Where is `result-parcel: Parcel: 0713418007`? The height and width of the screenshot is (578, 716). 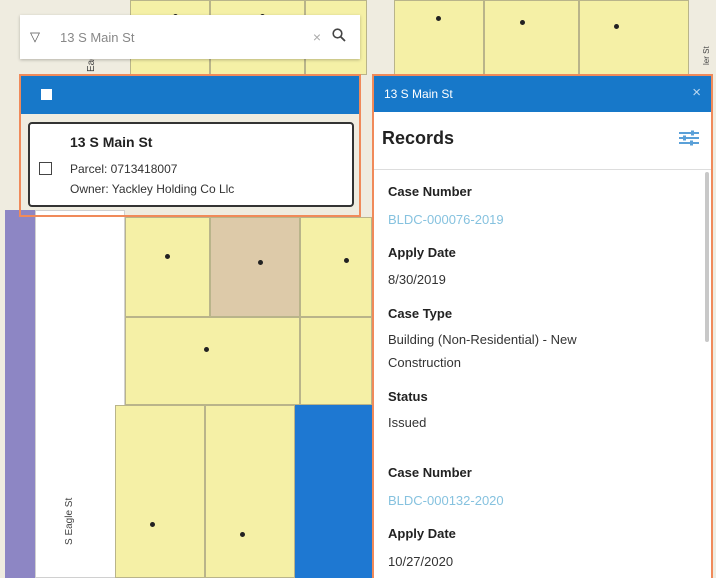
result-parcel: Parcel: 0713418007 is located at coordinates (124, 169).